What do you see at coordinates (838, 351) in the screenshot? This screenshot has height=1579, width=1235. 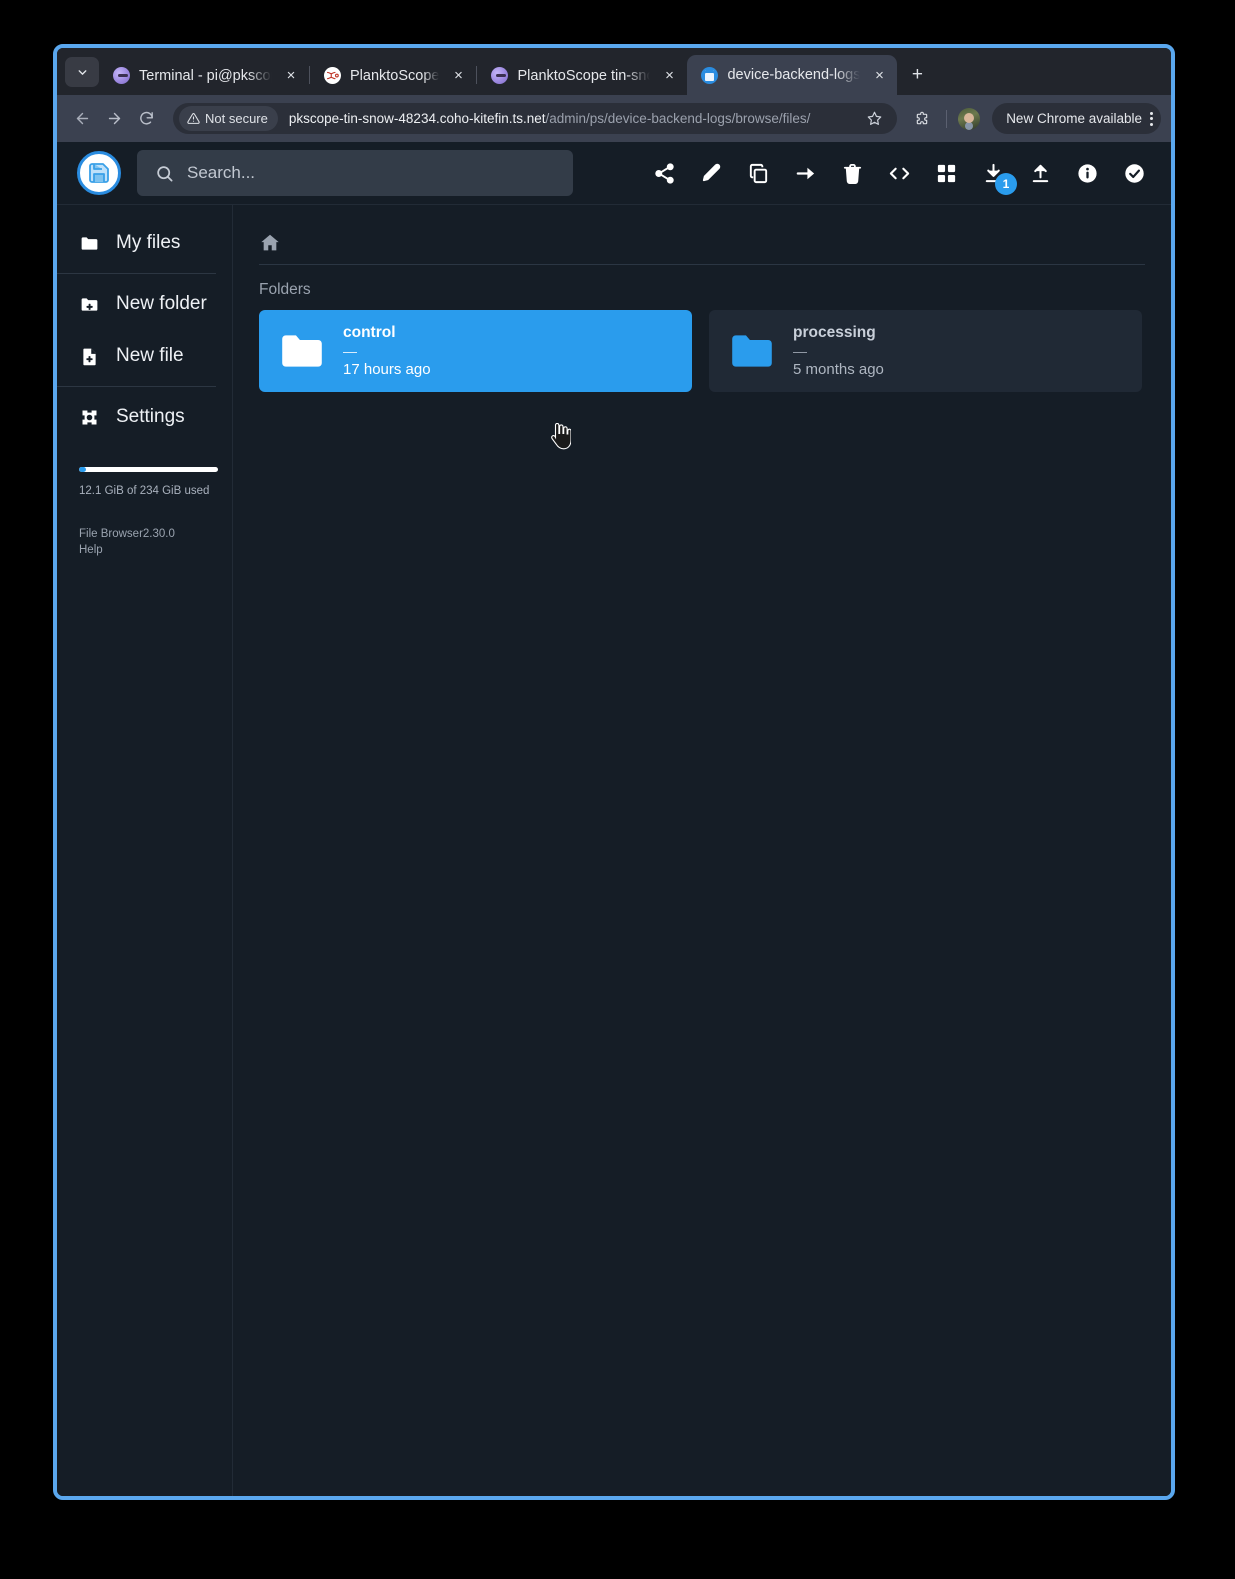 I see `folder-card-text: processing — 5 months ago` at bounding box center [838, 351].